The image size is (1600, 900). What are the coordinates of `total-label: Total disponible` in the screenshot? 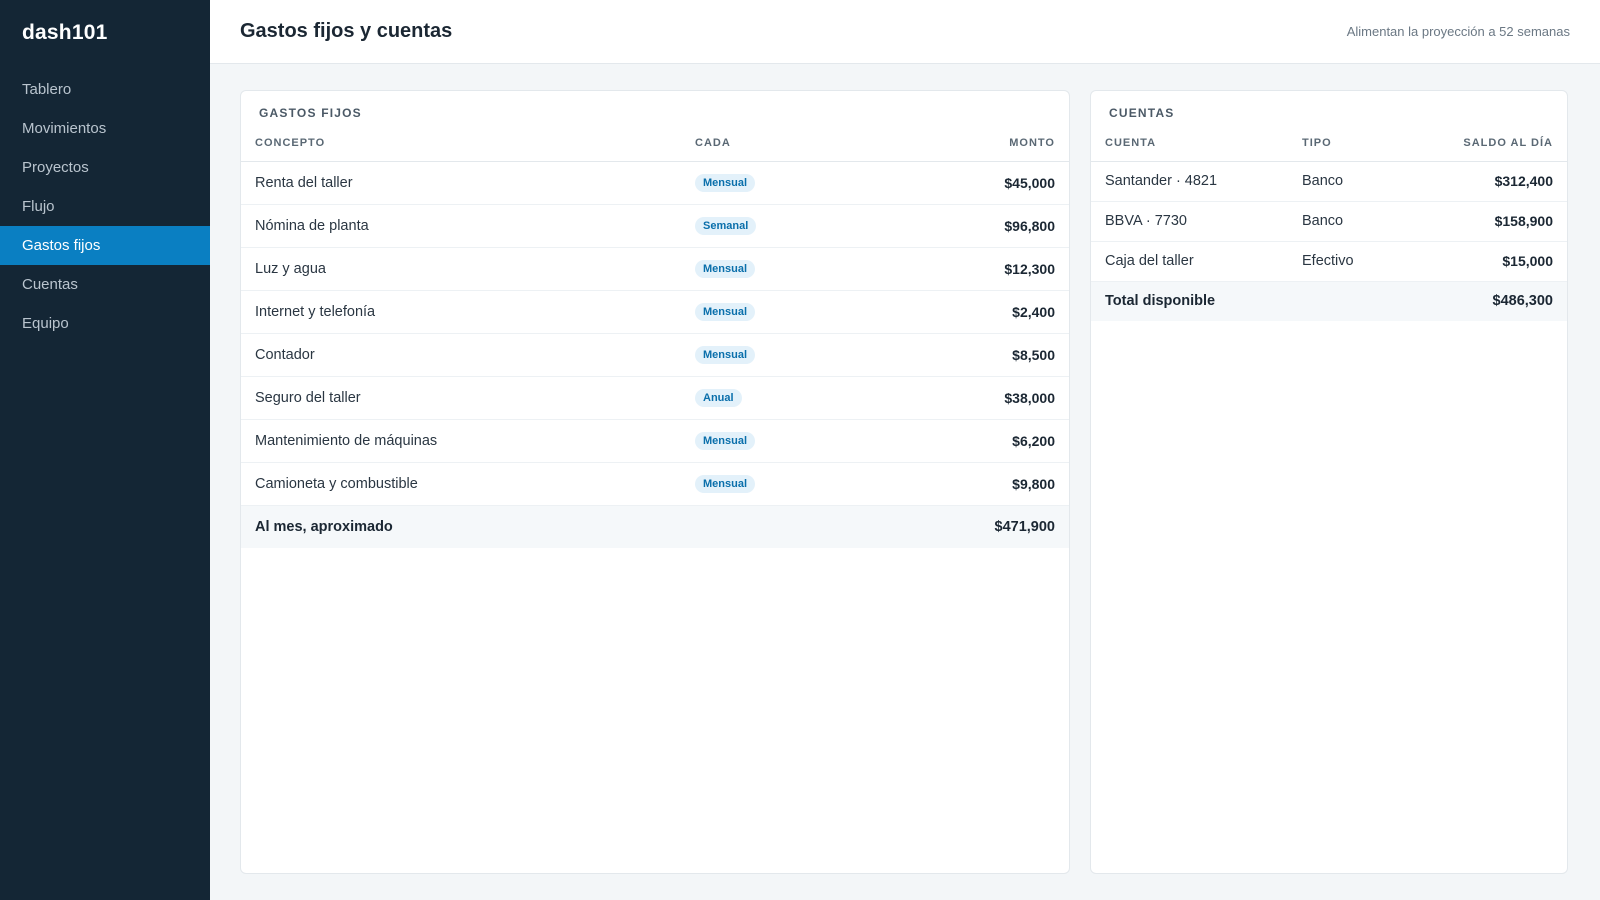 It's located at (1189, 301).